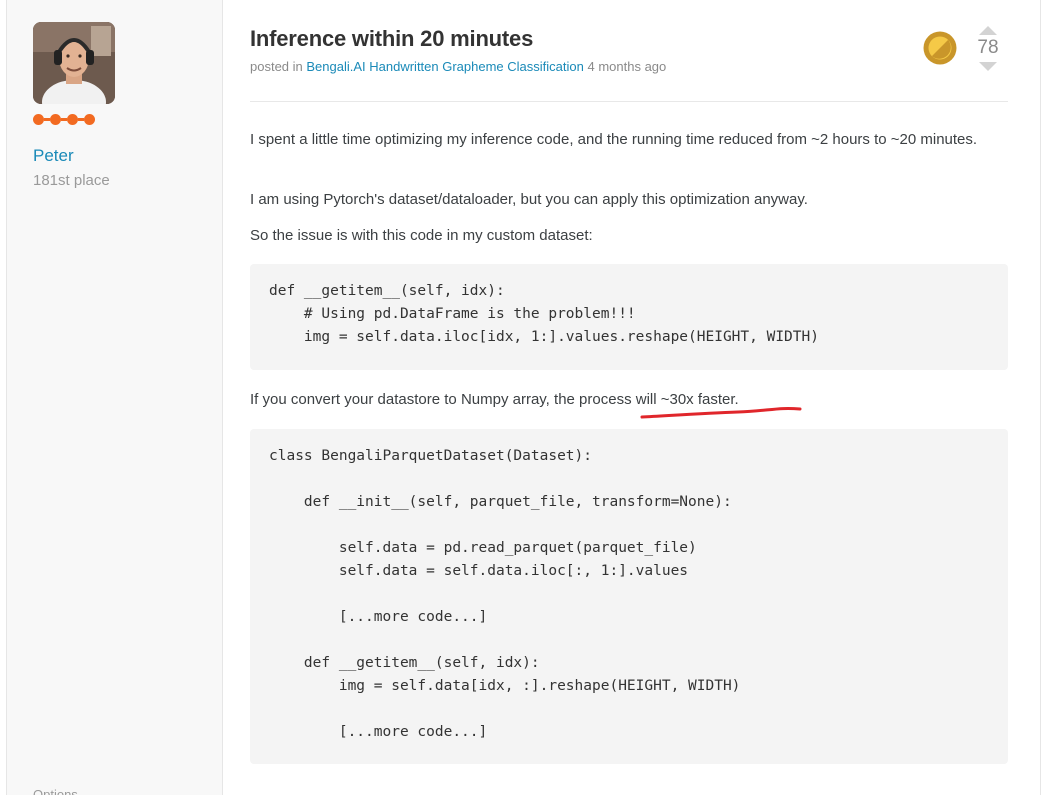  What do you see at coordinates (1040, 397) in the screenshot?
I see `card-right-border` at bounding box center [1040, 397].